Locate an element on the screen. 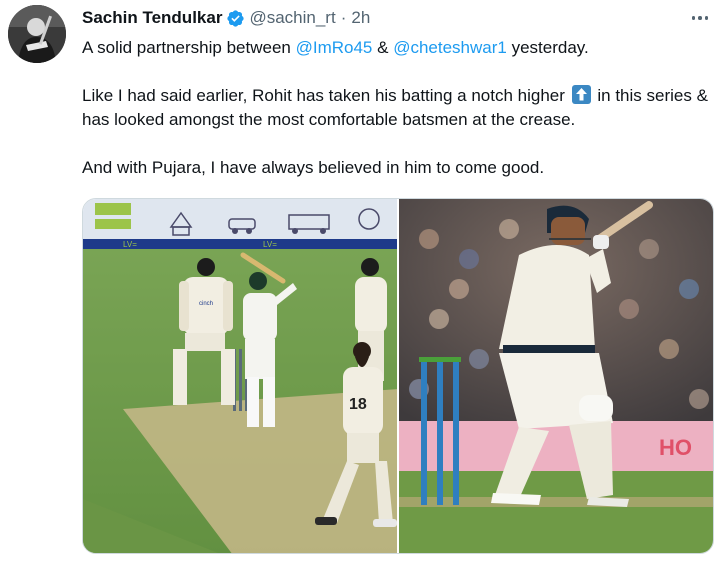  more-options-icon is located at coordinates (700, 18).